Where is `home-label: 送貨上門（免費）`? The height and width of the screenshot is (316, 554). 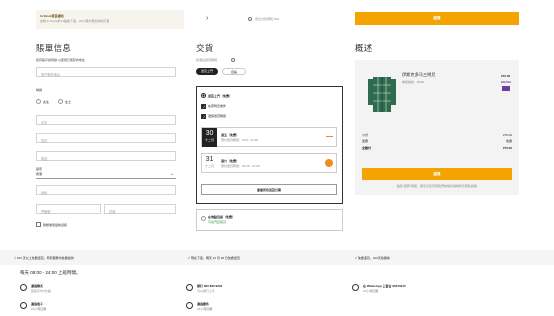 home-label: 送貨上門（免費） is located at coordinates (220, 96).